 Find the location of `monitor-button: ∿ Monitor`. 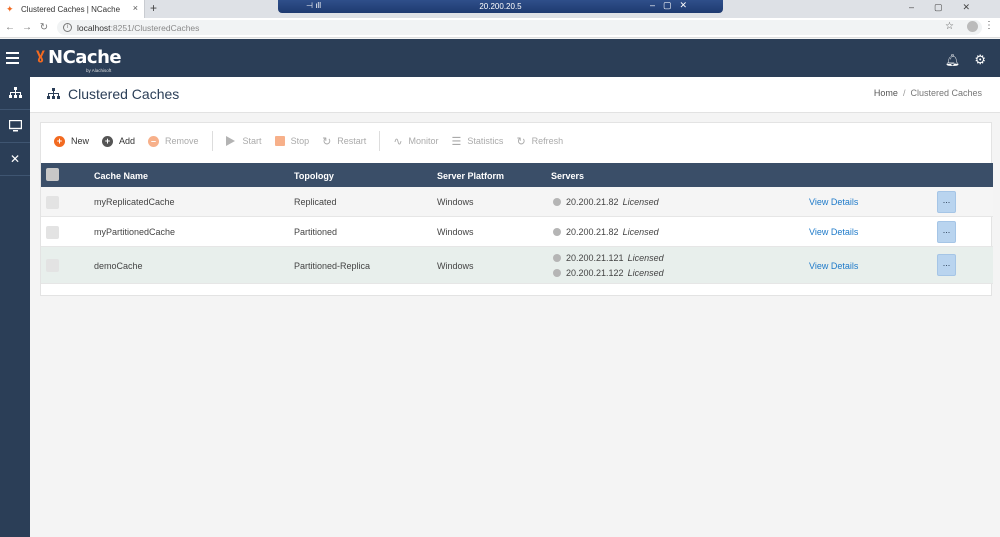

monitor-button: ∿ Monitor is located at coordinates (415, 141).